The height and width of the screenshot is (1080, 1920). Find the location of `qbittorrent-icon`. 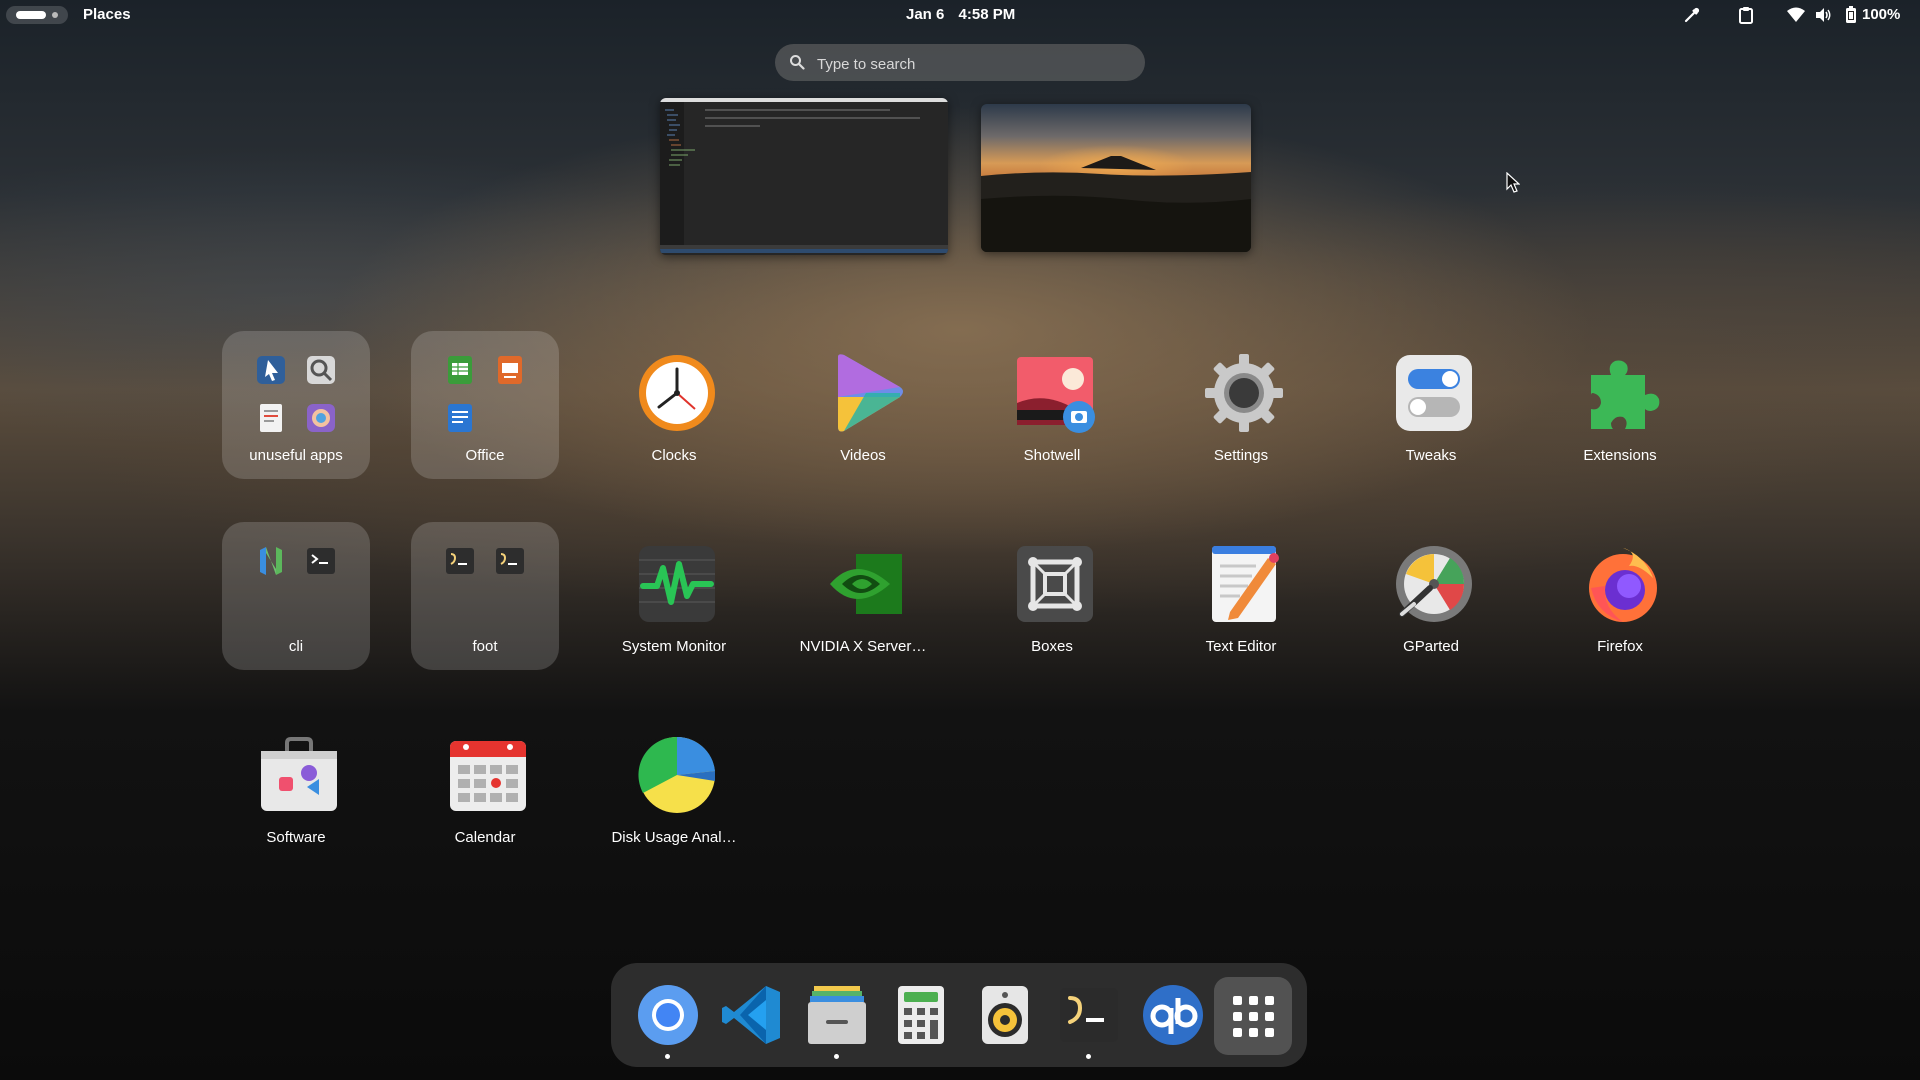

qbittorrent-icon is located at coordinates (1173, 1015).